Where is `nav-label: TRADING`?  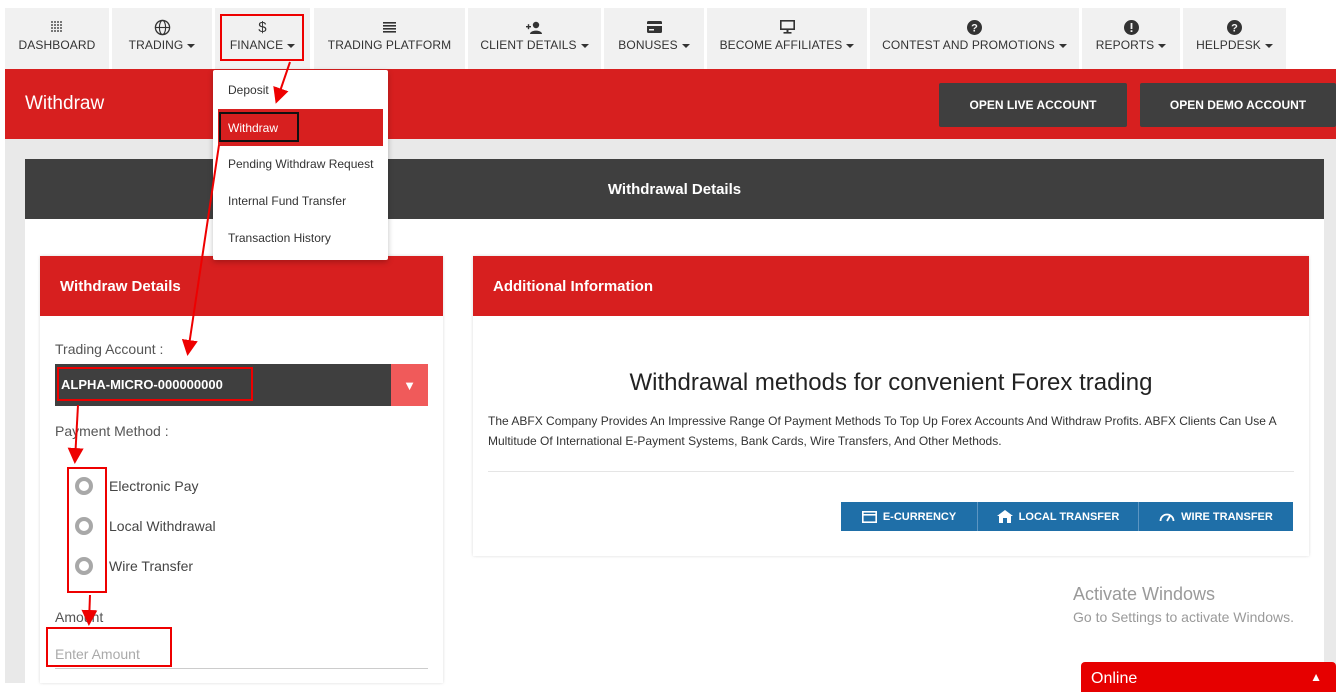
nav-label: TRADING is located at coordinates (156, 45).